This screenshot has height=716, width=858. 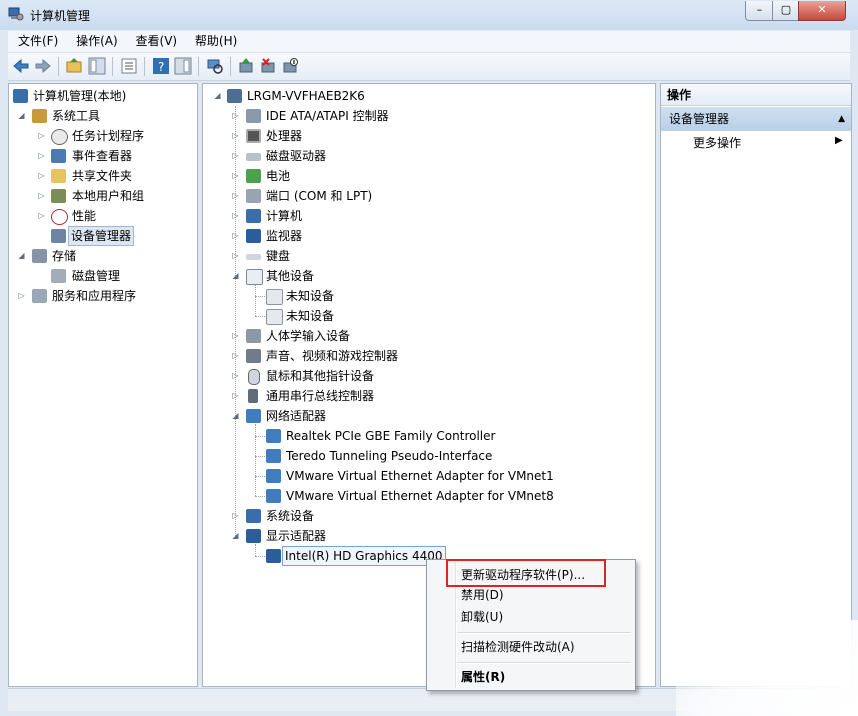 What do you see at coordinates (59, 217) in the screenshot?
I see `performance-icon` at bounding box center [59, 217].